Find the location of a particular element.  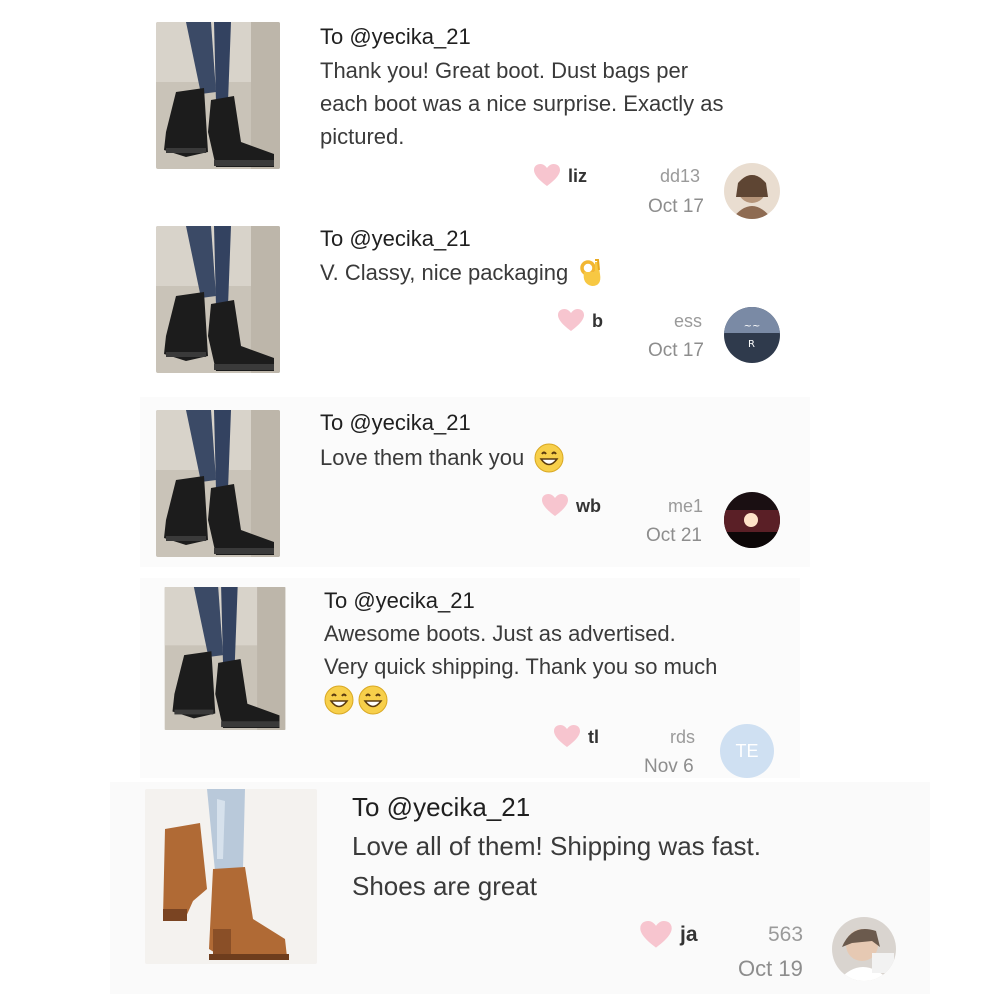

reviewer-username: liz is located at coordinates (577, 176).